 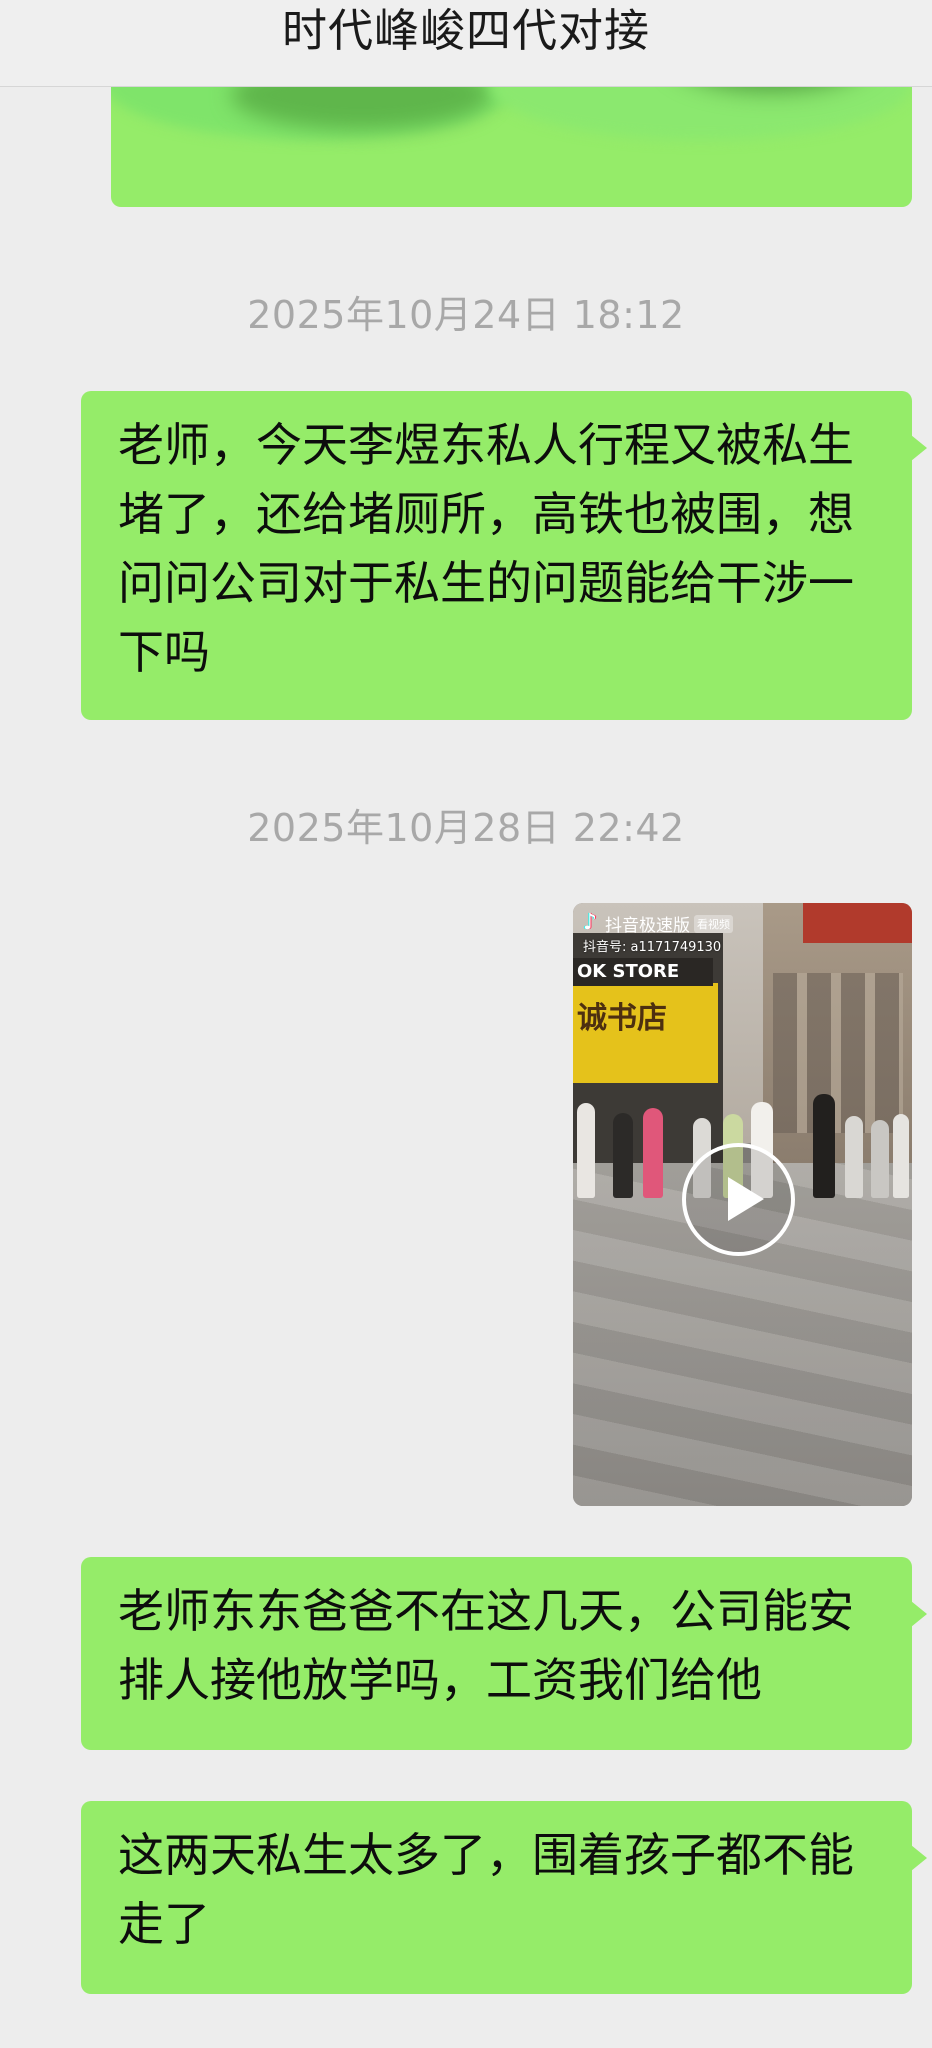 I want to click on chat-title: 时代峰峻四代对接, so click(x=465, y=30).